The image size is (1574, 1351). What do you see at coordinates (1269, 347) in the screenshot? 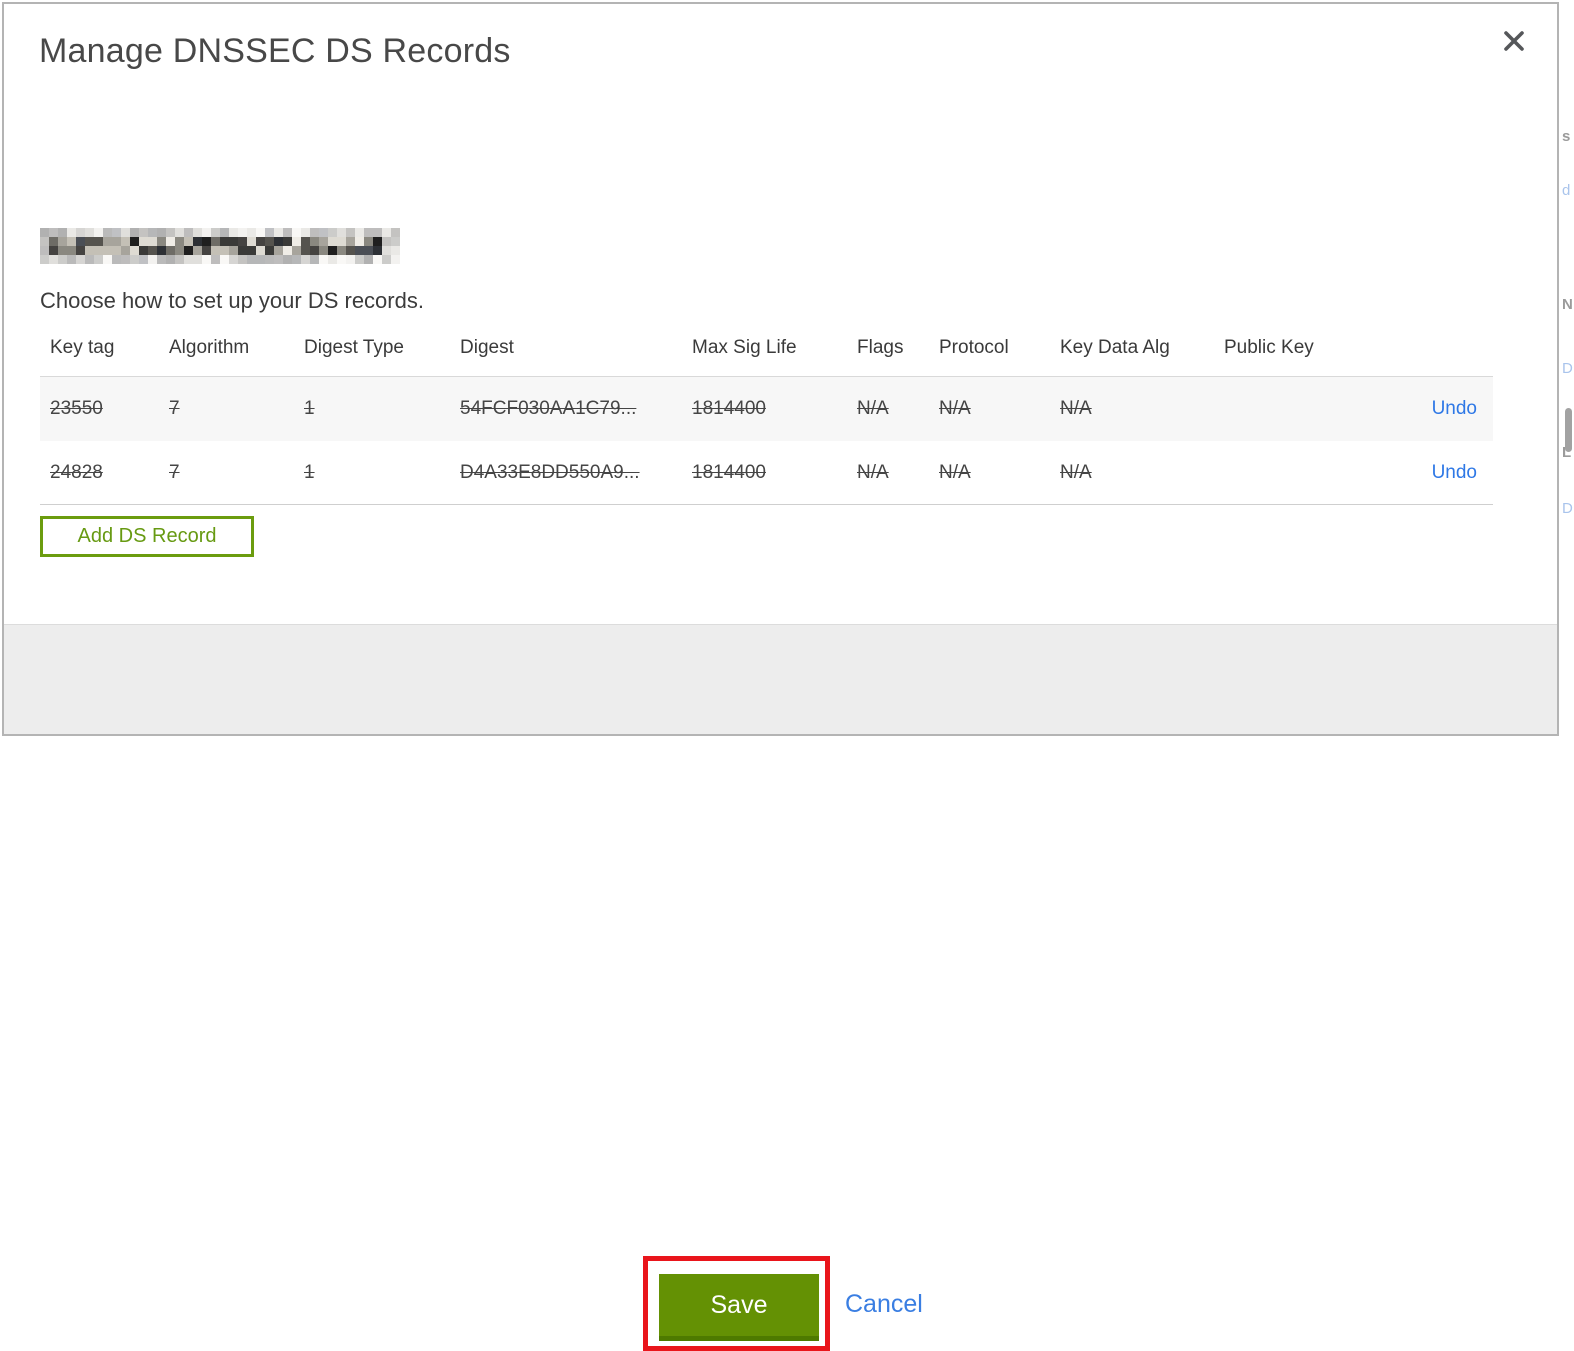
I see `col-header-public-key: Public Key` at bounding box center [1269, 347].